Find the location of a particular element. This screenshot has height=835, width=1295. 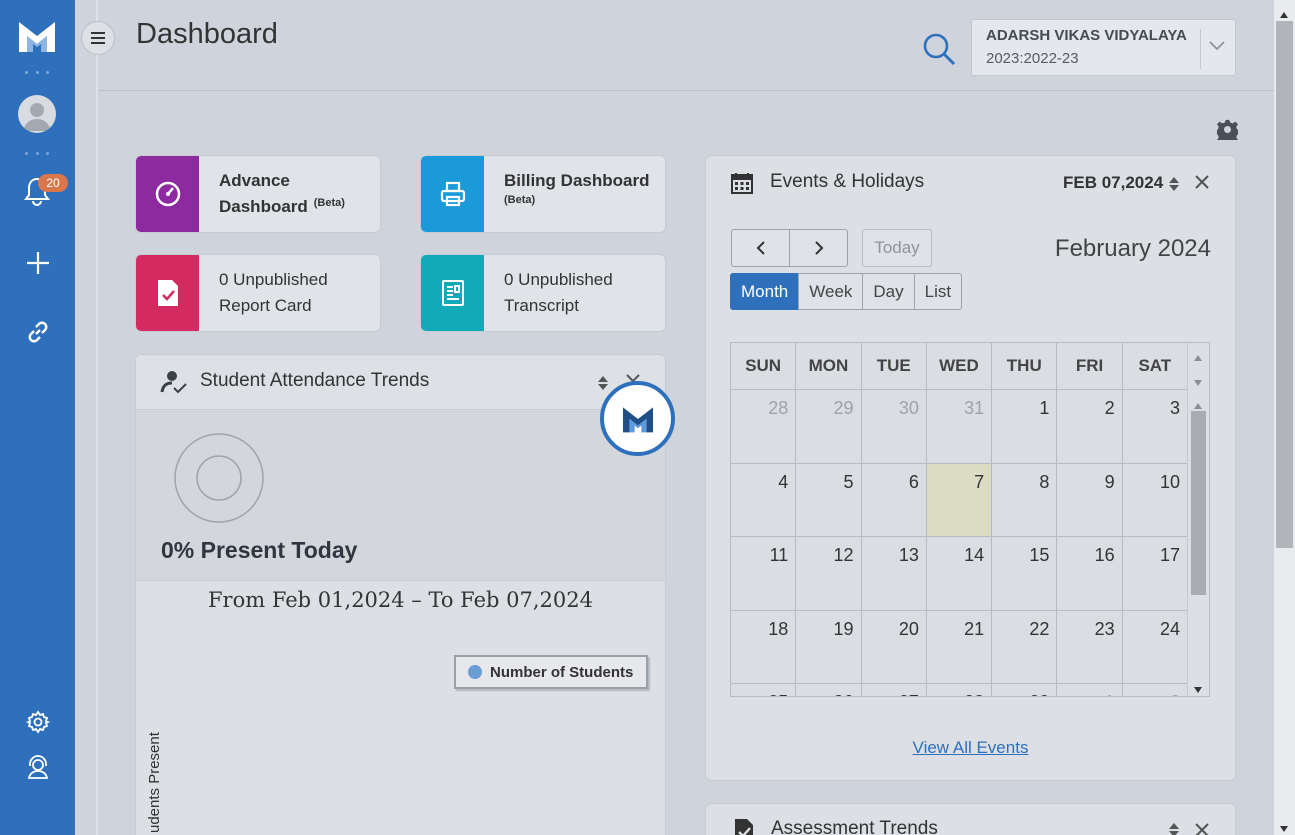

advance-dashboard-card: Advance Dashboard (Beta) is located at coordinates (258, 194).